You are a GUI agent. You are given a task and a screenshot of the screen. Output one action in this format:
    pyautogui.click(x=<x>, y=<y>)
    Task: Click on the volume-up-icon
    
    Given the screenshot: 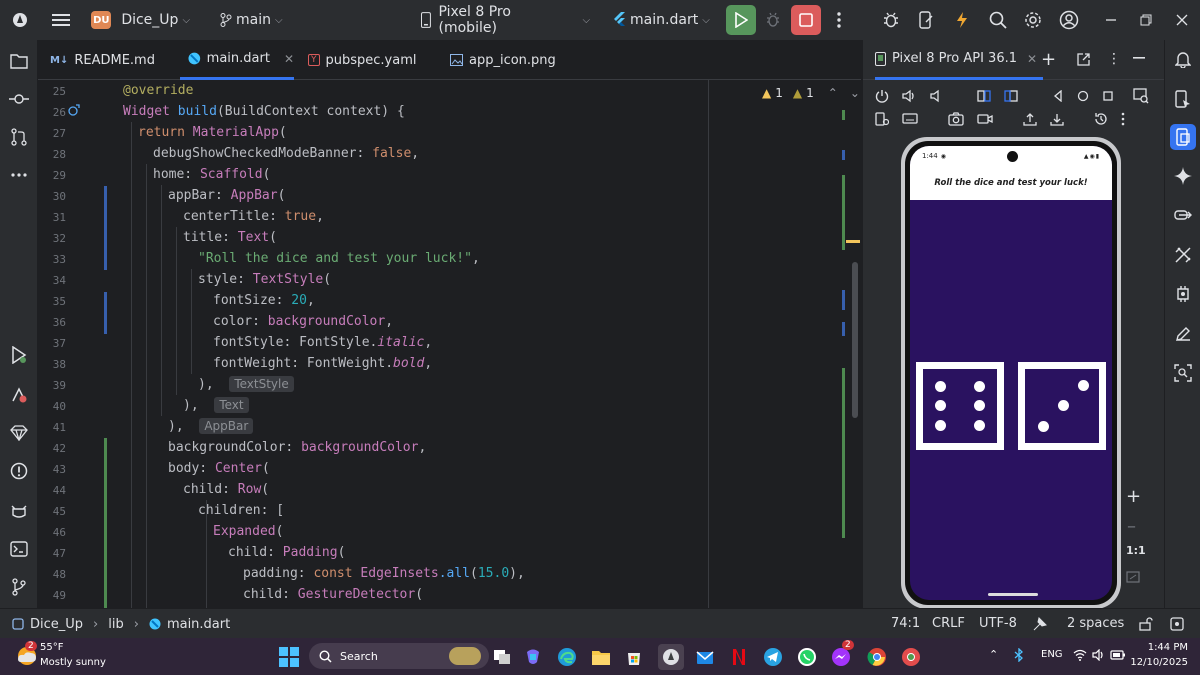 What is the action you would take?
    pyautogui.click(x=909, y=96)
    